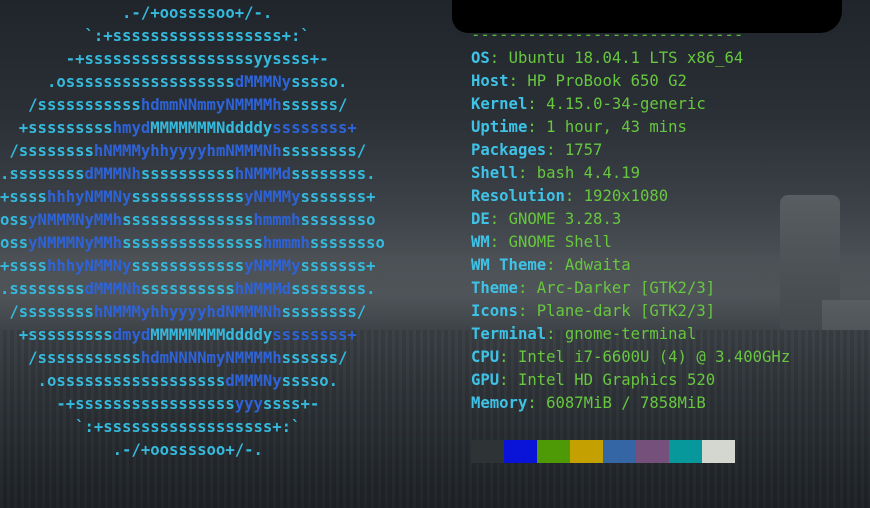 The height and width of the screenshot is (508, 870). Describe the element at coordinates (183, 151) in the screenshot. I see `logo-line: /sssssssshNMMMyhhyyyyhmNMMMNhssssssss/` at that location.